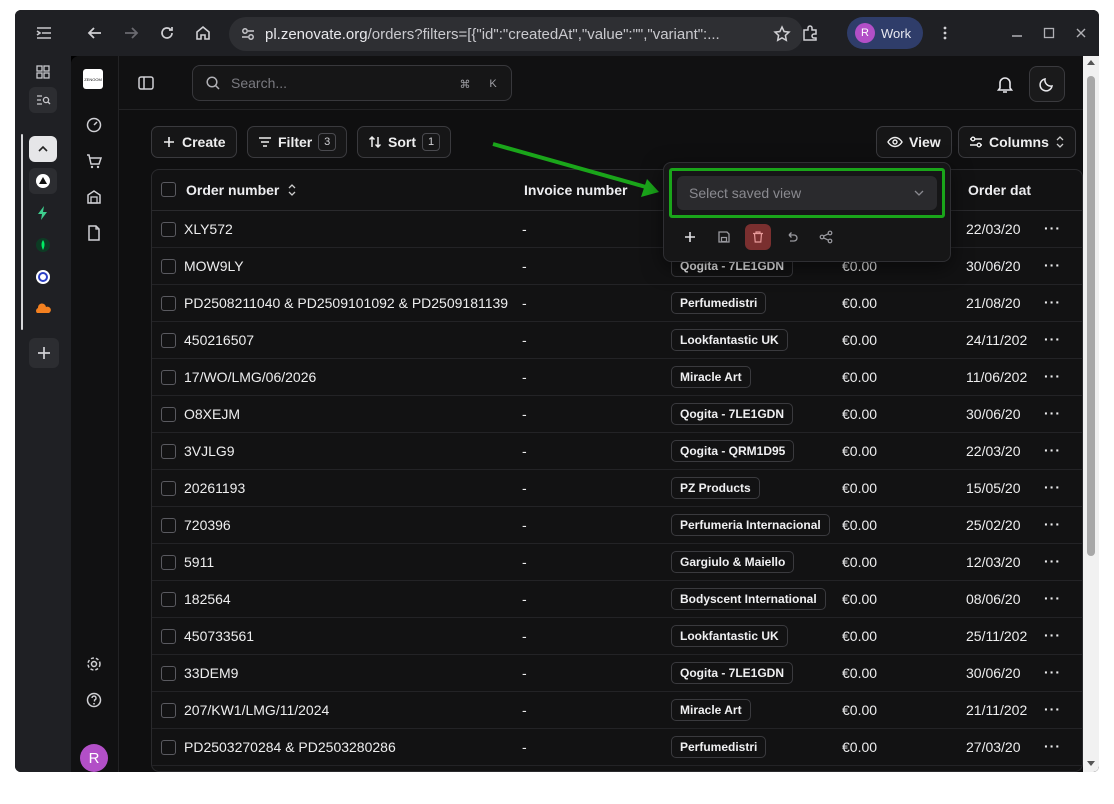 Image resolution: width=1114 pixels, height=804 pixels. What do you see at coordinates (207, 599) in the screenshot?
I see `order-number-cell: 182564` at bounding box center [207, 599].